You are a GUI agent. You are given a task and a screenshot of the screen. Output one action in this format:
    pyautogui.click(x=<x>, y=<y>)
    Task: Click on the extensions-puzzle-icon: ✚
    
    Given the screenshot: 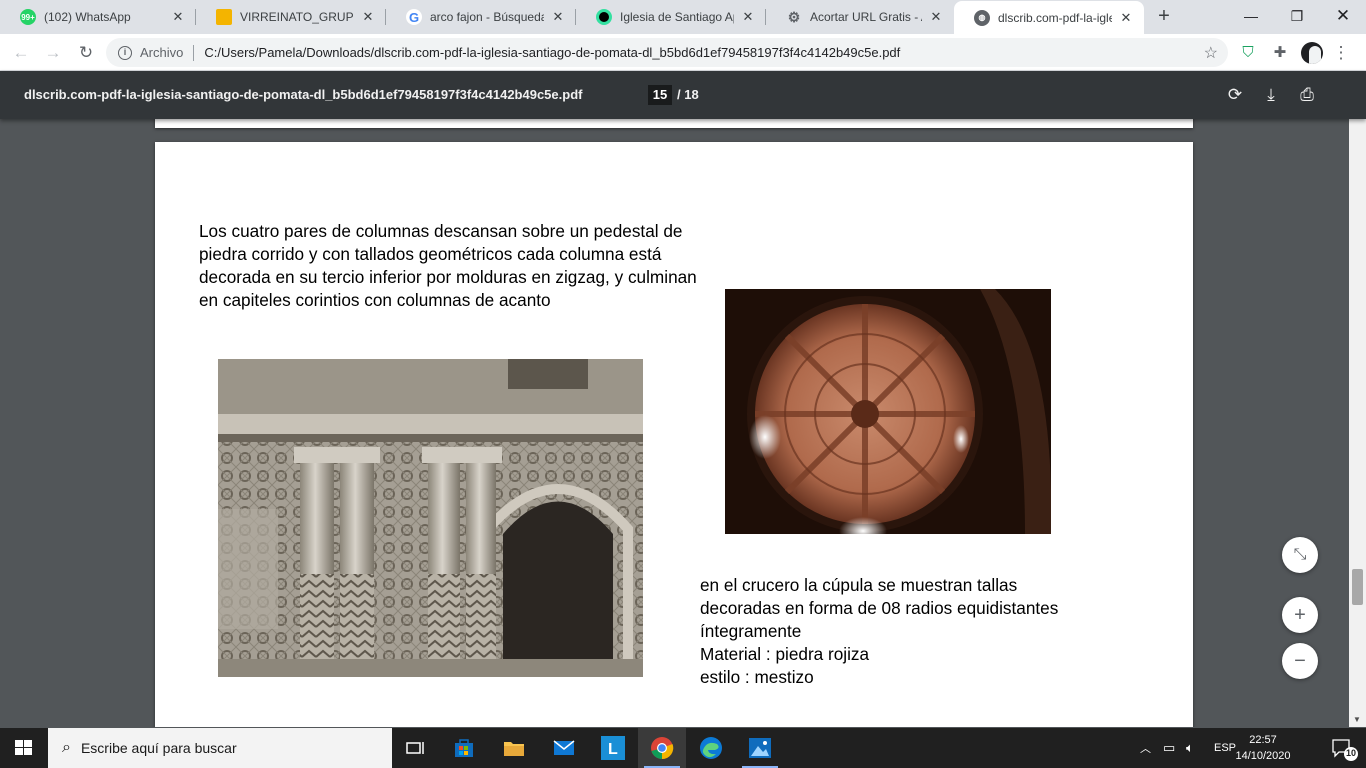 What is the action you would take?
    pyautogui.click(x=1280, y=53)
    